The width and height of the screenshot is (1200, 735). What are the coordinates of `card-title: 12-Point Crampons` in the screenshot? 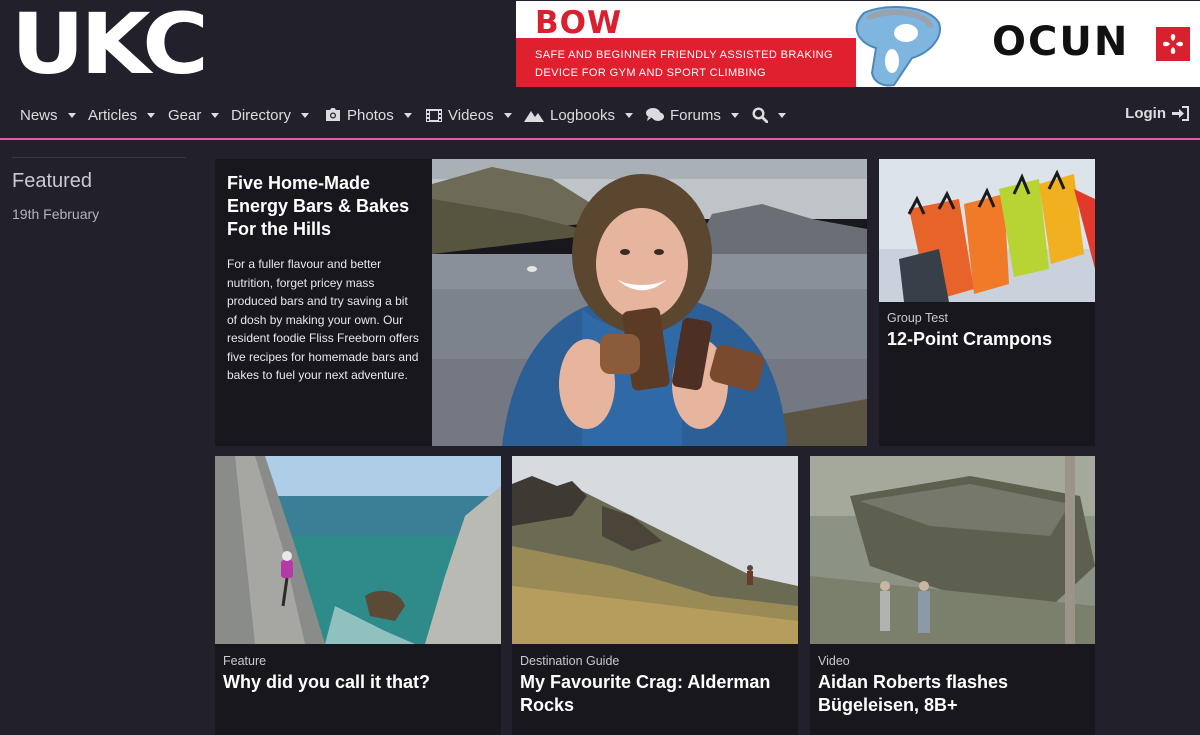 It's located at (969, 339).